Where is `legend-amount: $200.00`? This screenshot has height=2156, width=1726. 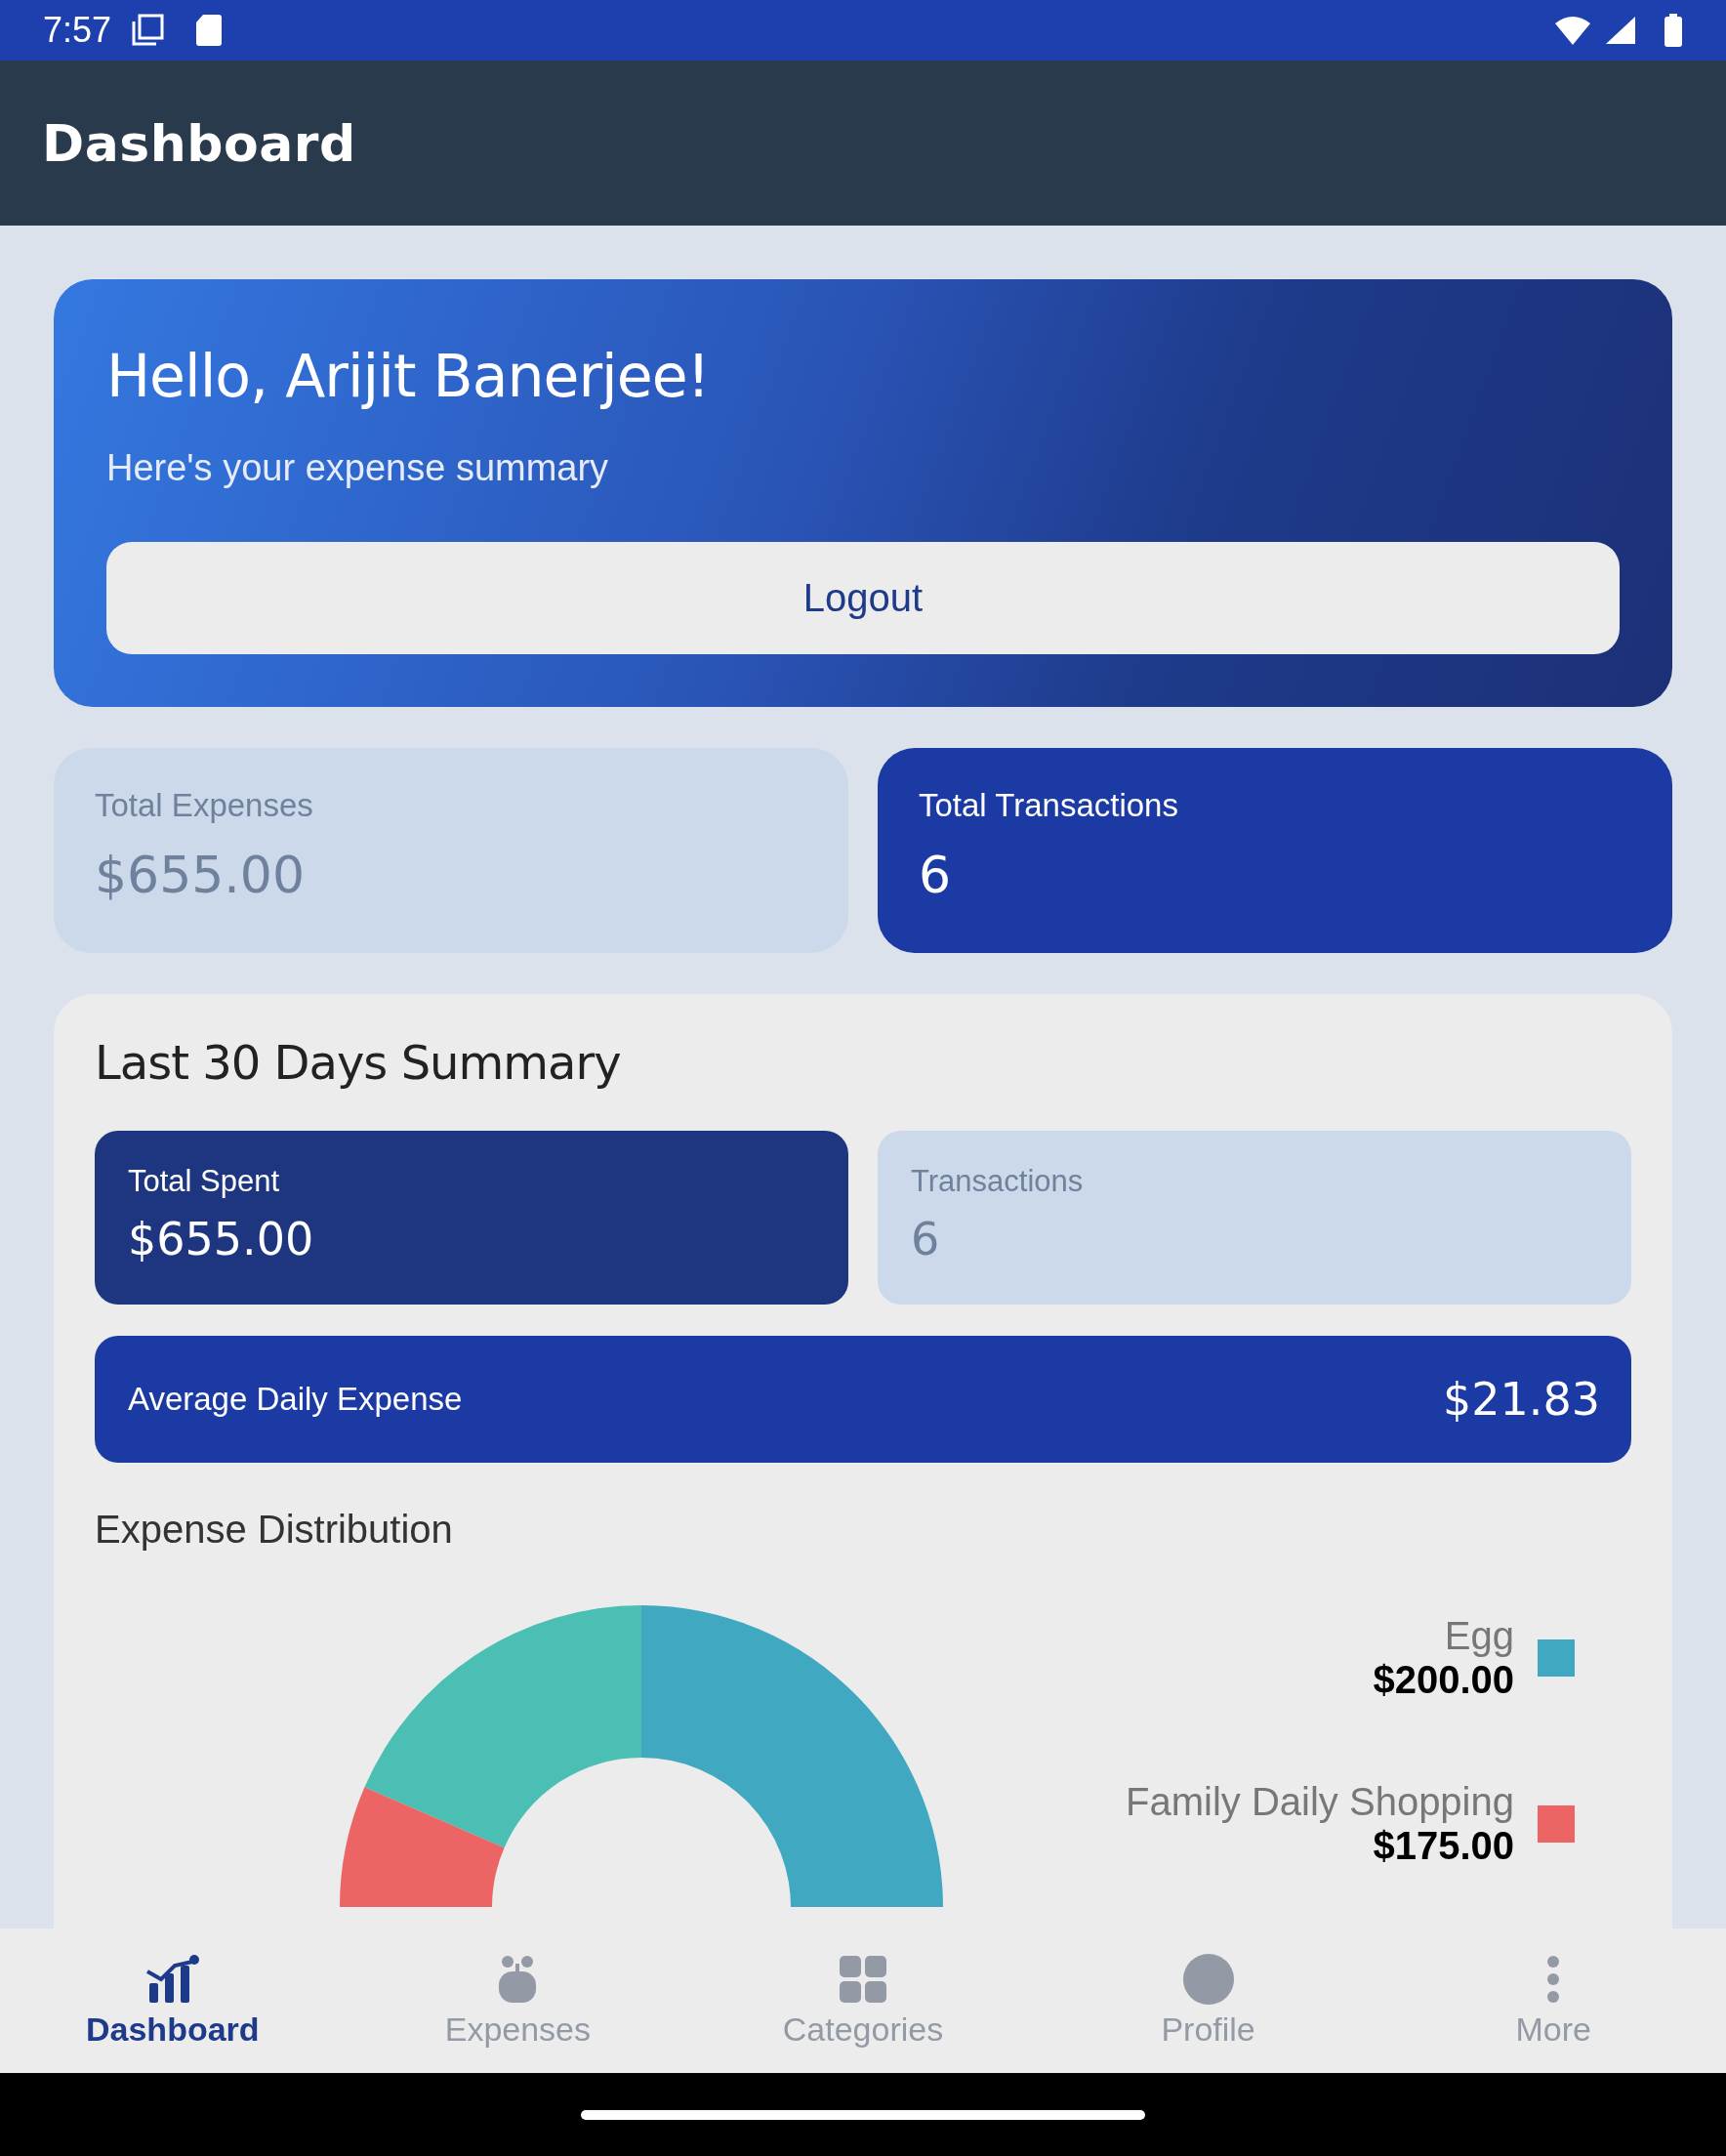 legend-amount: $200.00 is located at coordinates (1444, 1680).